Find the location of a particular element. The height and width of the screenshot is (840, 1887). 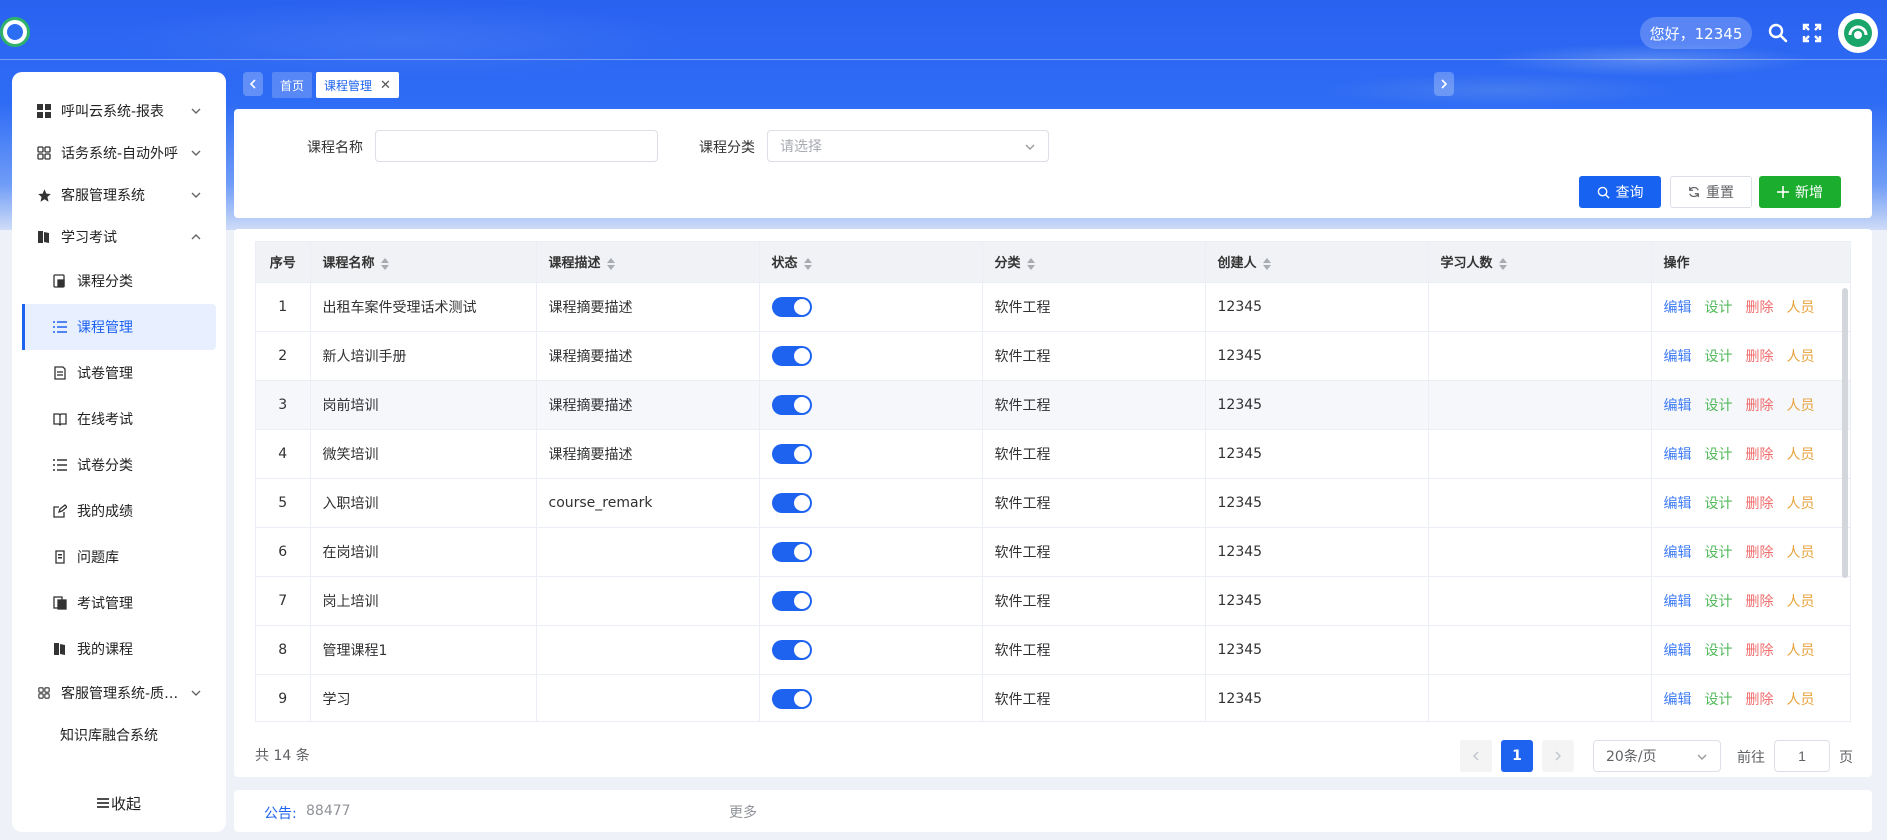

page-button-current: 1 is located at coordinates (1517, 756).